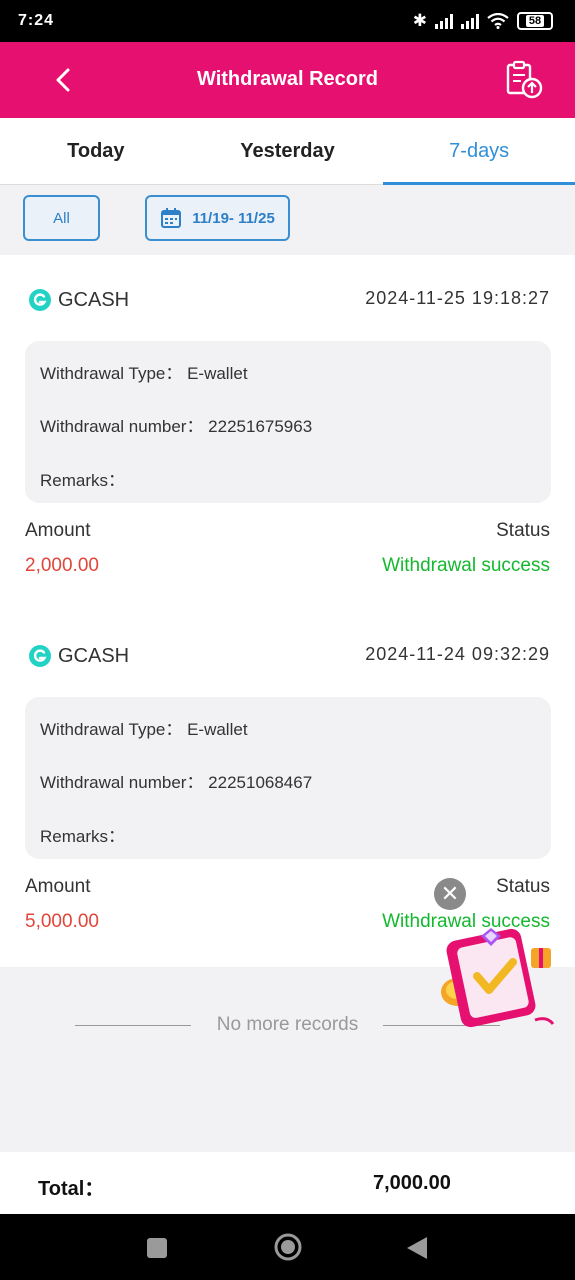 The image size is (575, 1280). Describe the element at coordinates (62, 565) in the screenshot. I see `amount-value: 2,000.00` at that location.